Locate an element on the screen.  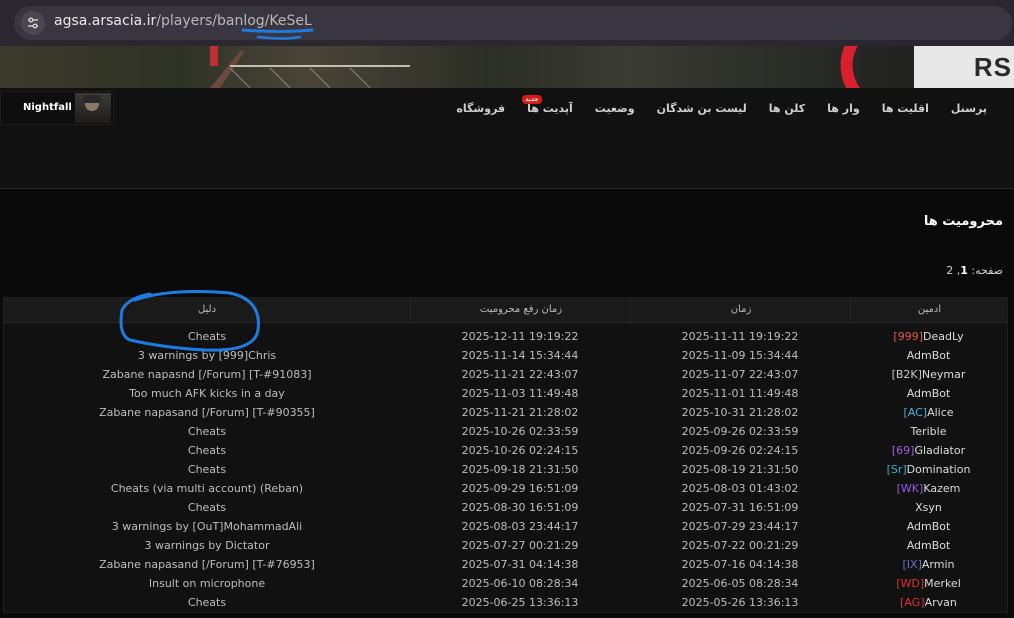
address-bar: agsa.arsacia.ir/players/banlog/KeSeL is located at coordinates (513, 23).